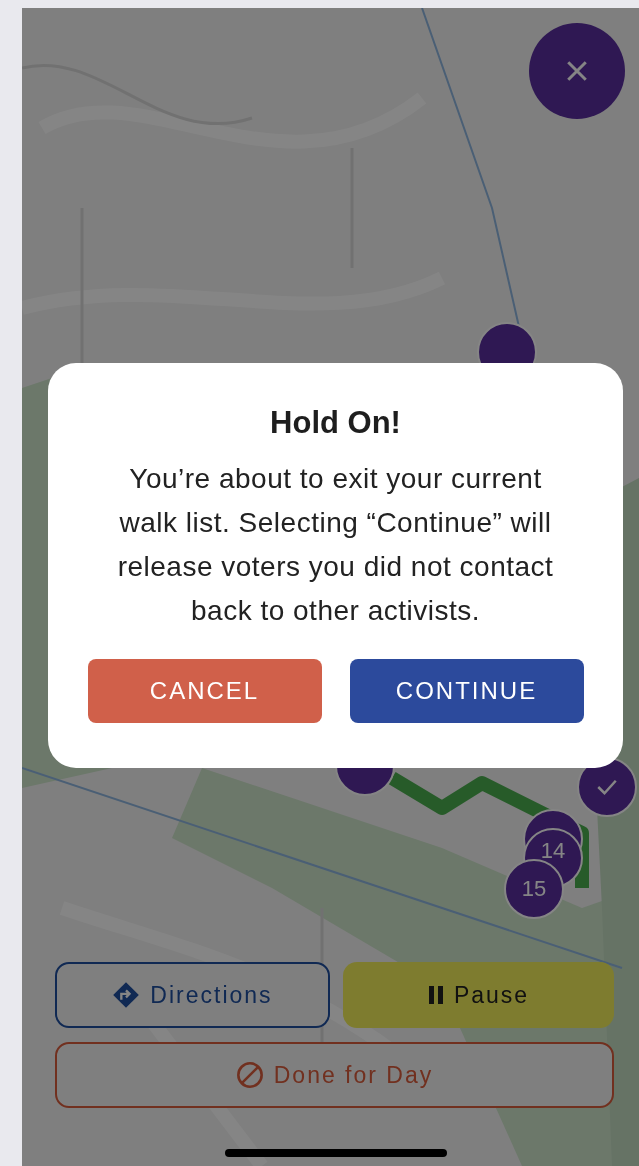 The width and height of the screenshot is (639, 1166). I want to click on cancel-button: CANCEL, so click(204, 691).